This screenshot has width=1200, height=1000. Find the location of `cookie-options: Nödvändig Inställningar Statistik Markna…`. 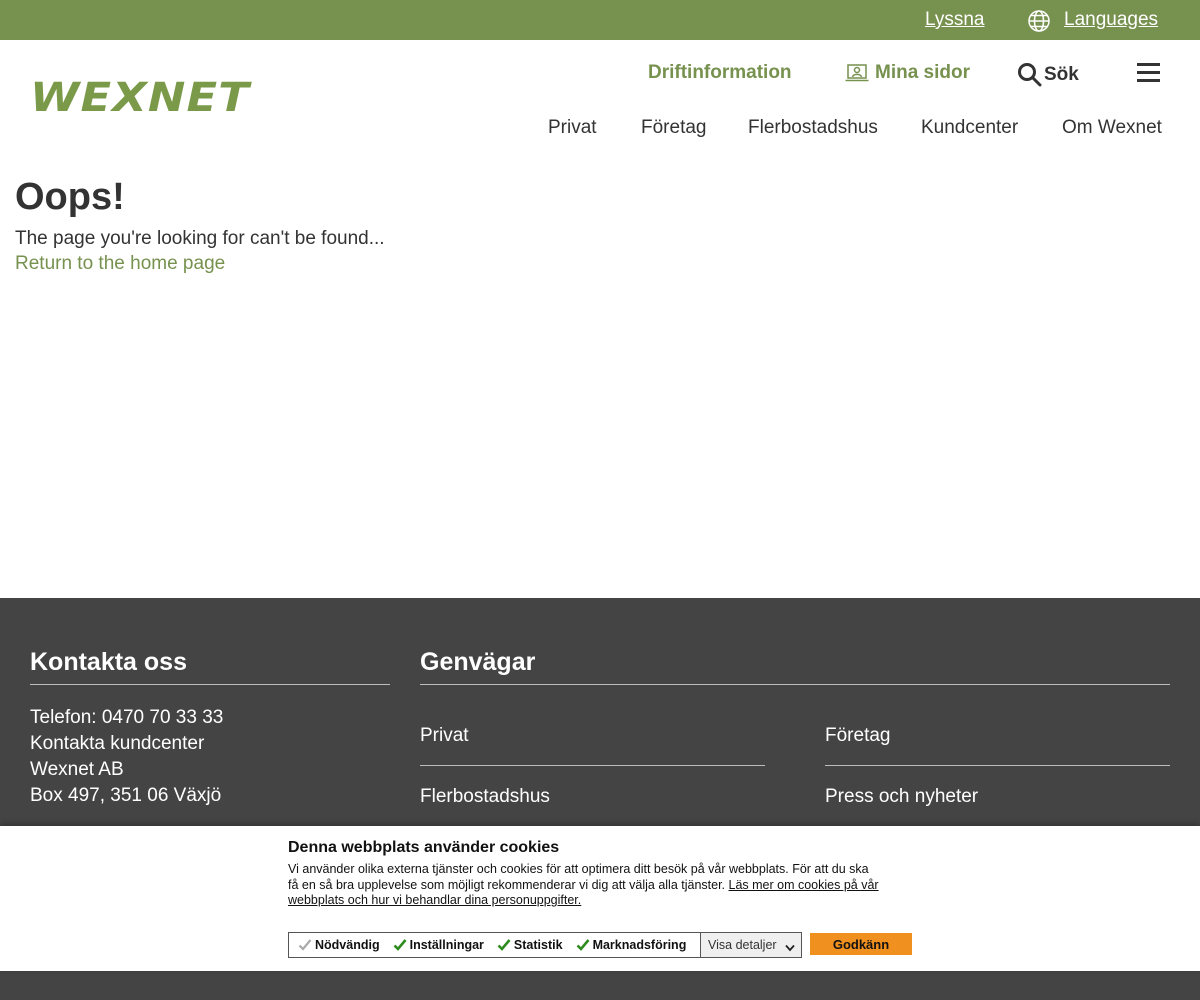

cookie-options: Nödvändig Inställningar Statistik Markna… is located at coordinates (545, 945).